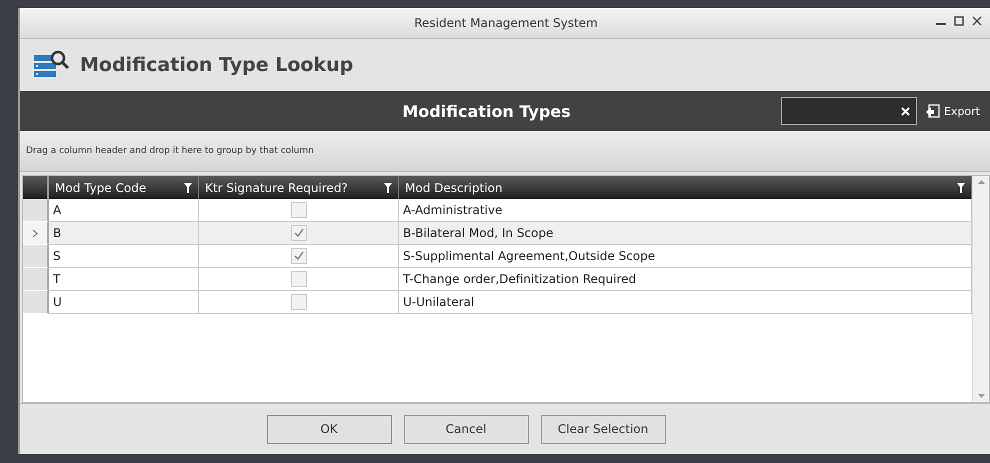 This screenshot has height=463, width=990. What do you see at coordinates (848, 111) in the screenshot?
I see `search-field` at bounding box center [848, 111].